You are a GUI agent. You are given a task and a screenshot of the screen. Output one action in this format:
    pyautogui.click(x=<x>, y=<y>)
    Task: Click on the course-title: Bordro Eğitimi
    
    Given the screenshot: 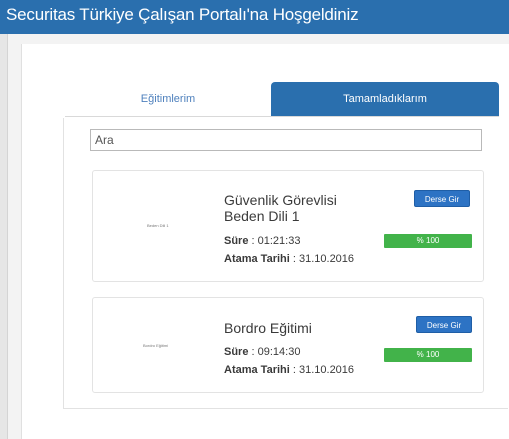 What is the action you would take?
    pyautogui.click(x=268, y=328)
    